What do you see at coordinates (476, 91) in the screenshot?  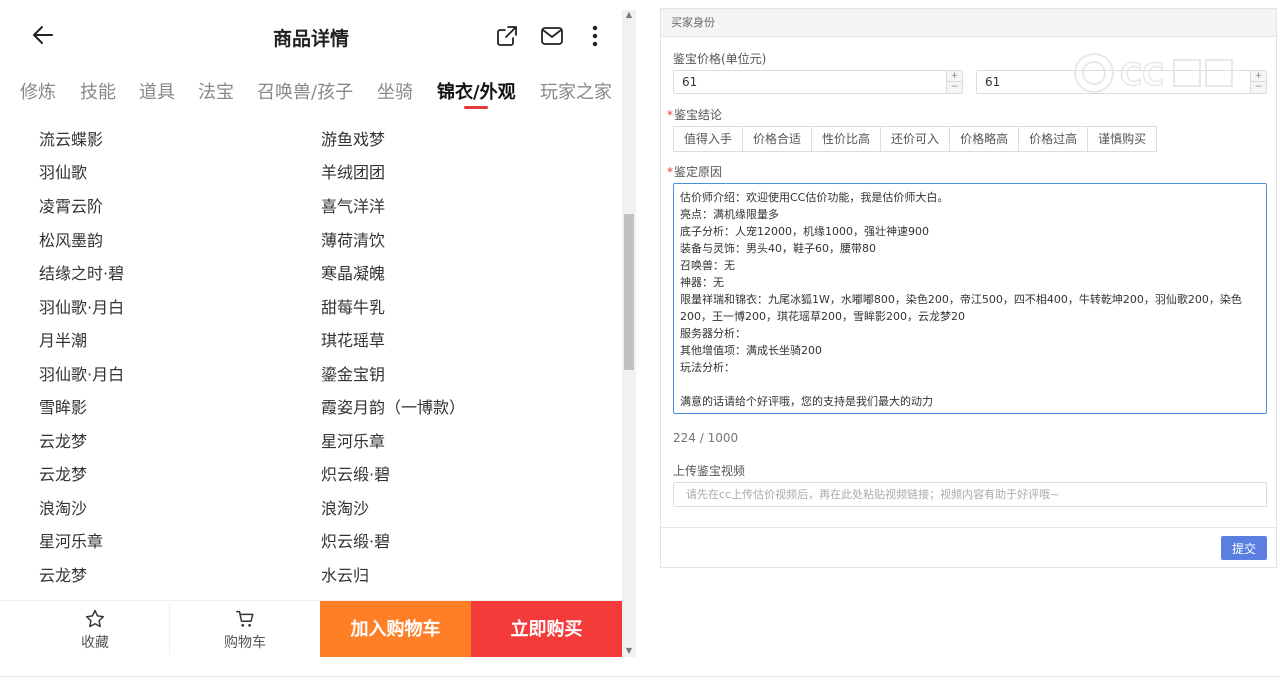 I see `tab-outfits: 锦衣/外观` at bounding box center [476, 91].